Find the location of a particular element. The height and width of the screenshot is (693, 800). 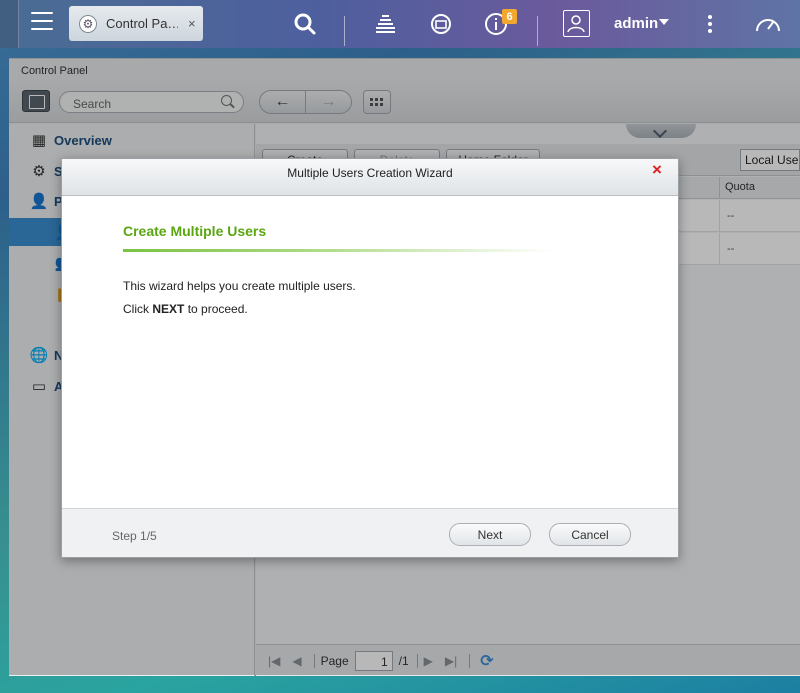

cancel-button: Cancel is located at coordinates (590, 534).